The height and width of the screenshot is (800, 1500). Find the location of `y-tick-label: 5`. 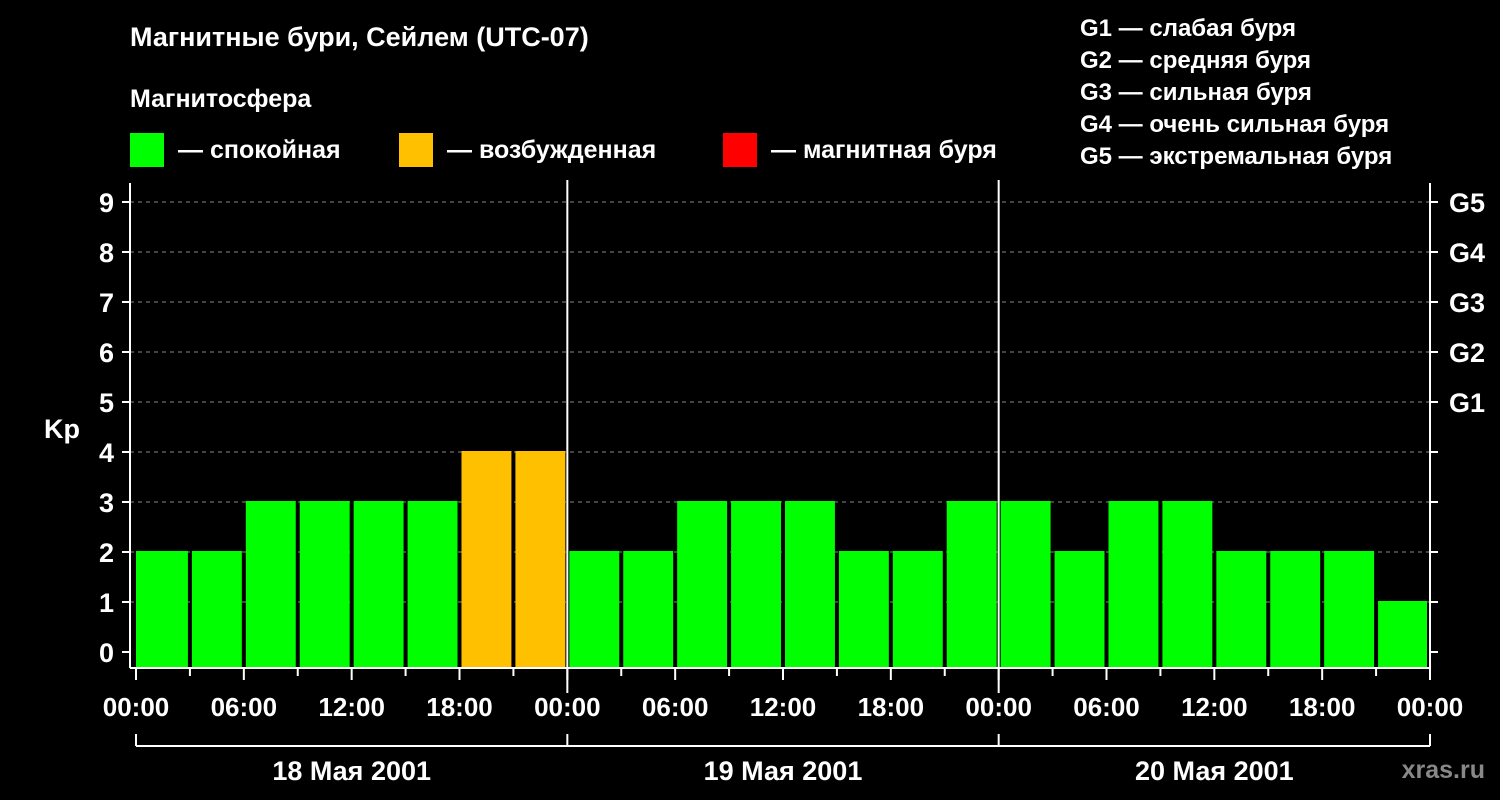

y-tick-label: 5 is located at coordinates (106, 403).